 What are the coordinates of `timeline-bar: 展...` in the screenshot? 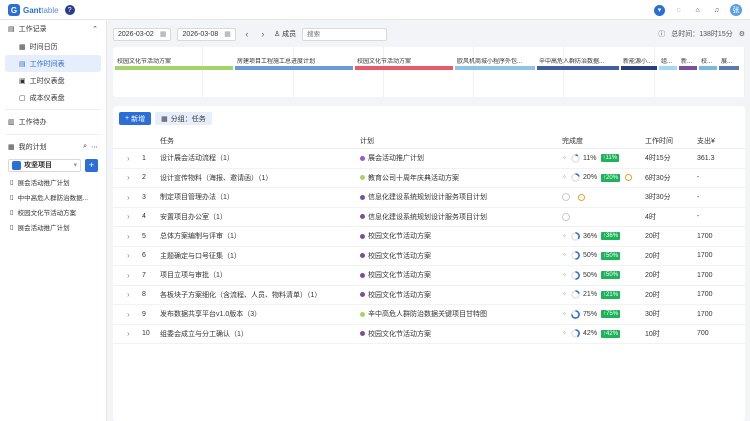 It's located at (729, 64).